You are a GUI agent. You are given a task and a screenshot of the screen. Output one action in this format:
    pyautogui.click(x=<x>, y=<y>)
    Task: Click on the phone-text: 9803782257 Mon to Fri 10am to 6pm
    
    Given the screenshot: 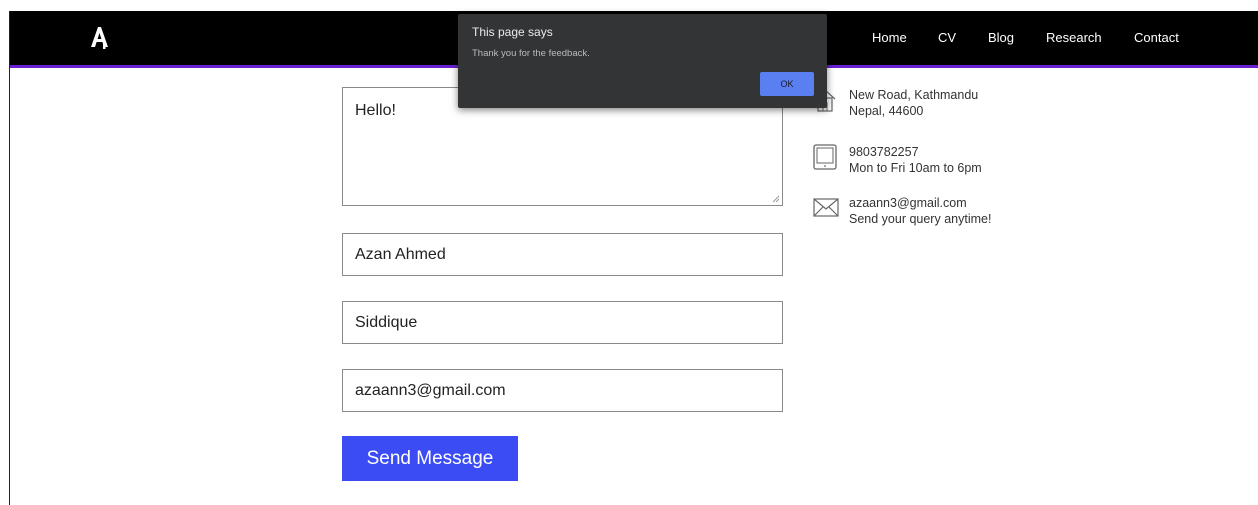 What is the action you would take?
    pyautogui.click(x=915, y=160)
    